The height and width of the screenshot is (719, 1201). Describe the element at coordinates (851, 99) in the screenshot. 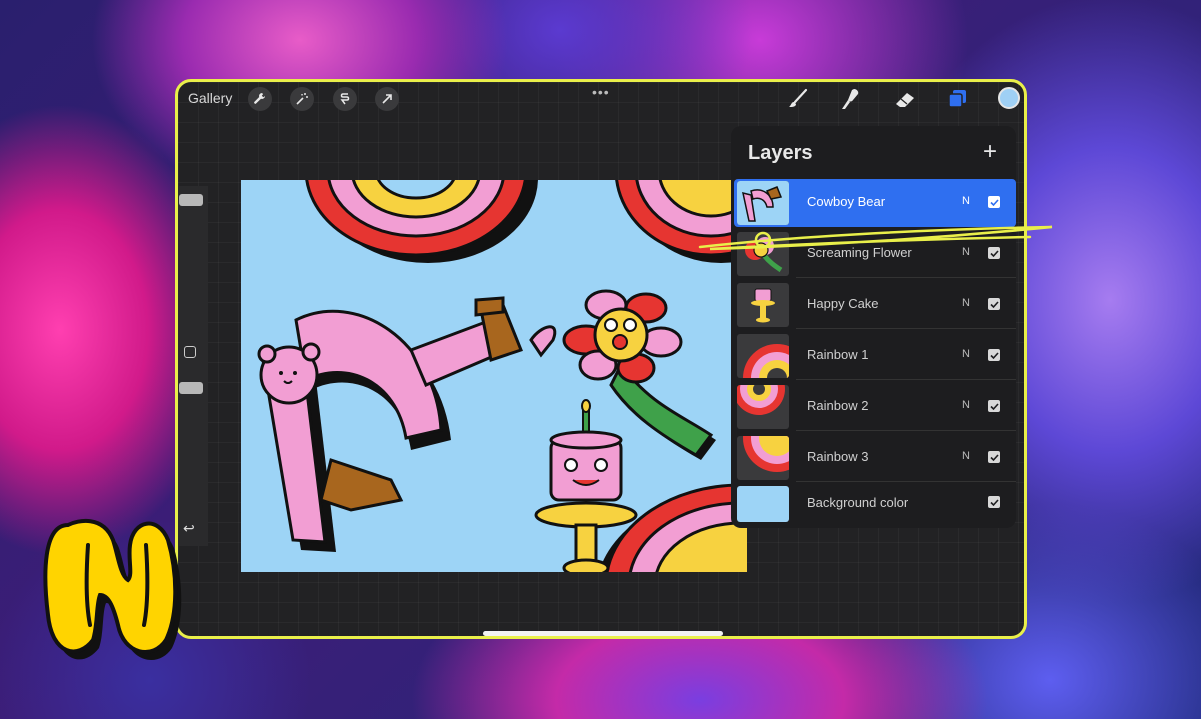

I see `smudge-icon` at that location.